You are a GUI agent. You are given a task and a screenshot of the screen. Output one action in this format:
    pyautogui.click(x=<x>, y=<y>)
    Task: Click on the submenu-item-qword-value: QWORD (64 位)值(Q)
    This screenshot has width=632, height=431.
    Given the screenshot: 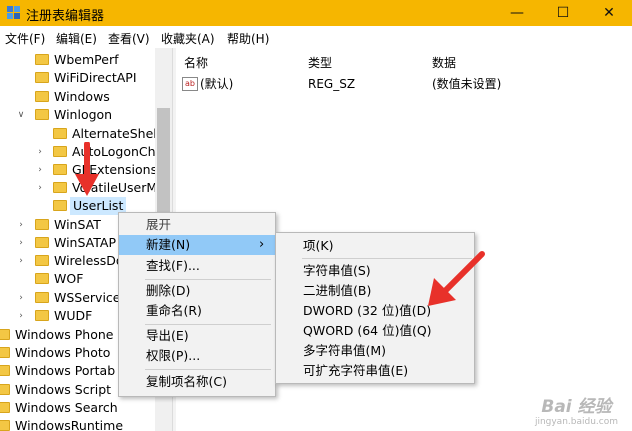 What is the action you would take?
    pyautogui.click(x=375, y=331)
    